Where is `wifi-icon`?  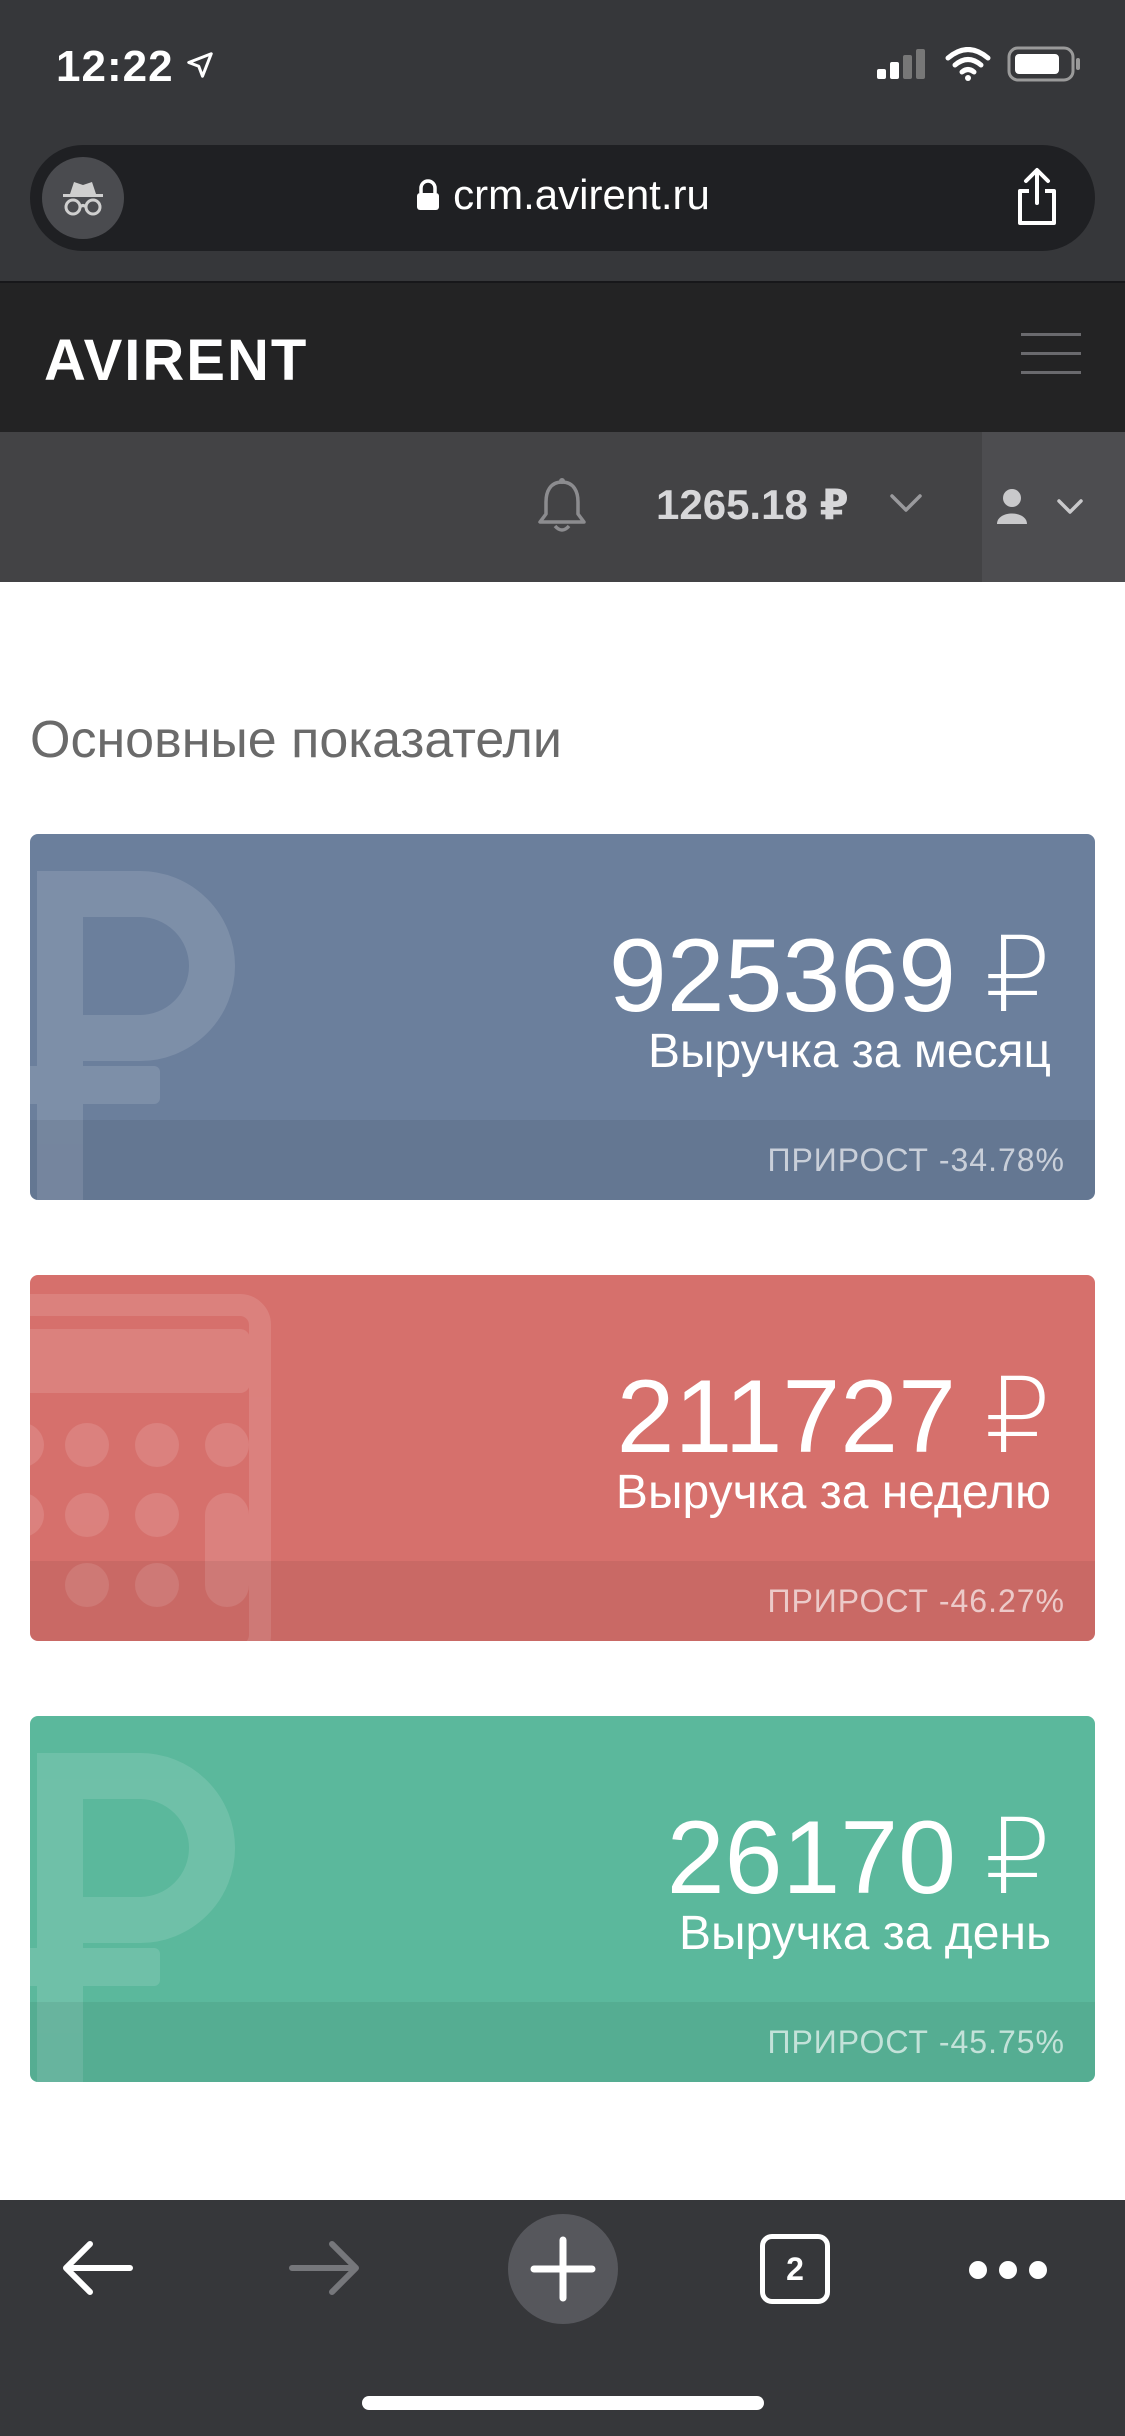
wifi-icon is located at coordinates (968, 64).